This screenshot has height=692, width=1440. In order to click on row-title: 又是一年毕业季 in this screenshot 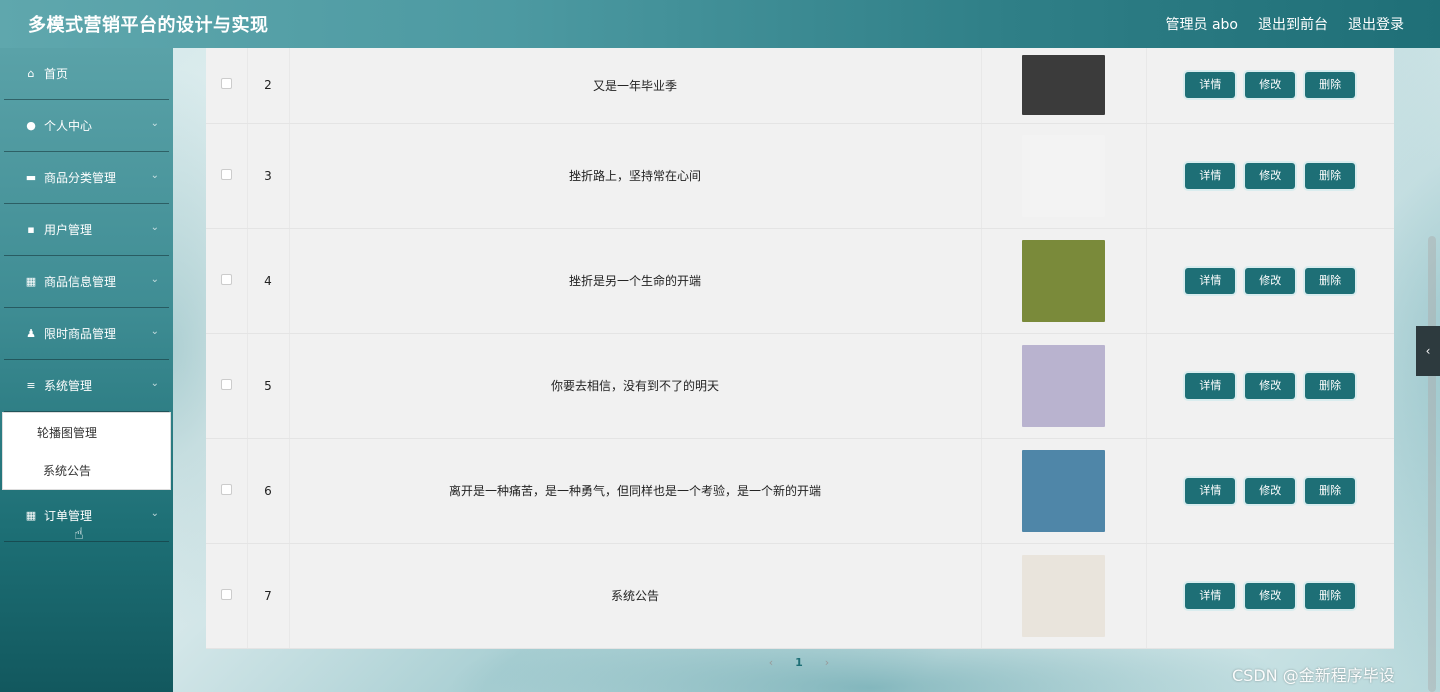, I will do `click(635, 86)`.